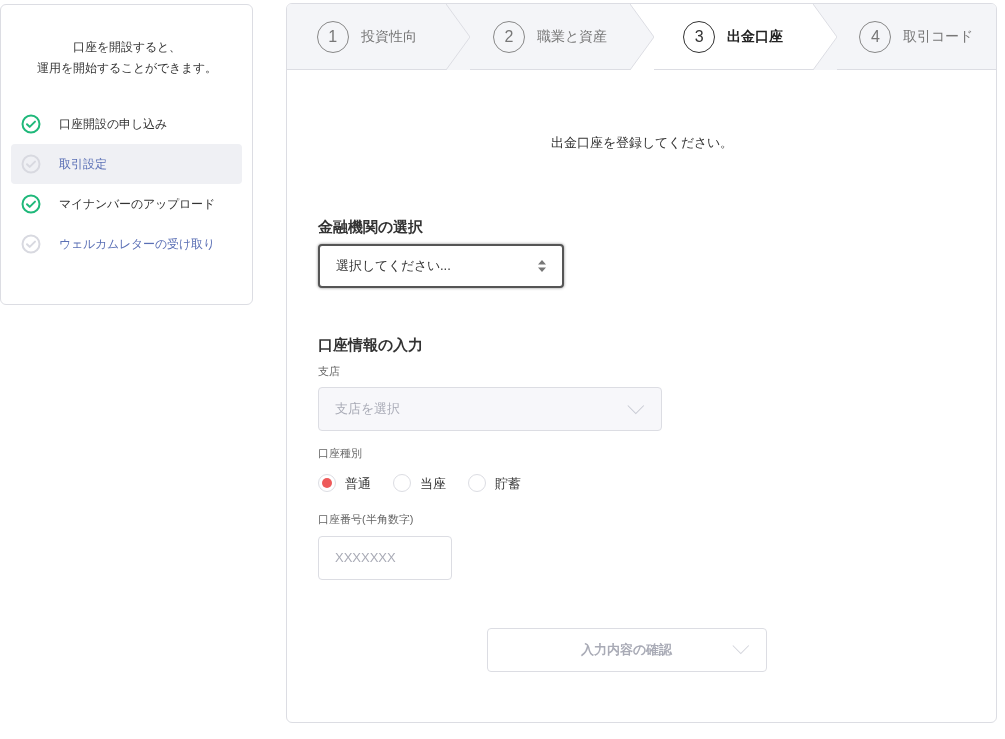 The image size is (1005, 739). I want to click on intro-text: 口座を開設すると、, so click(126, 47).